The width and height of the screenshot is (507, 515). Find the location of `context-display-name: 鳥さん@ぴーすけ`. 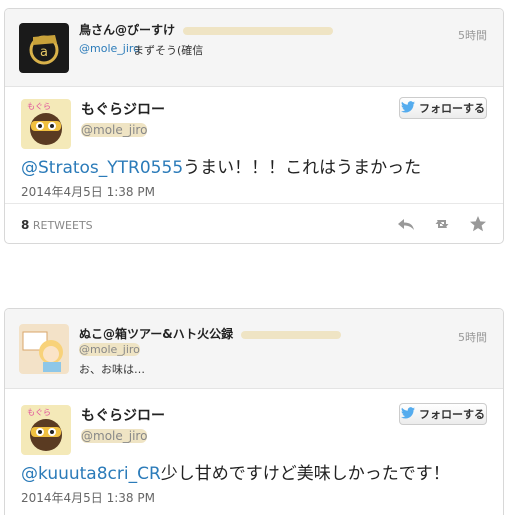

context-display-name: 鳥さん@ぴーすけ is located at coordinates (206, 29).